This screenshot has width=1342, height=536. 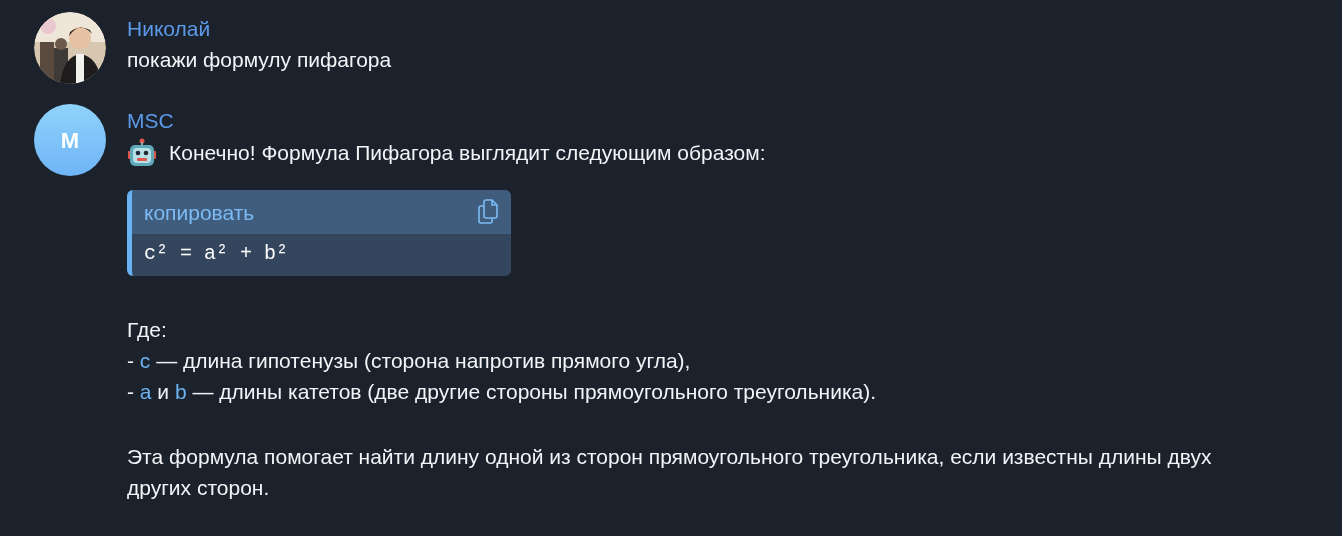 I want to click on message-text: Конечно! Формула Пифагора выглядит следующим образом:, so click(x=467, y=153).